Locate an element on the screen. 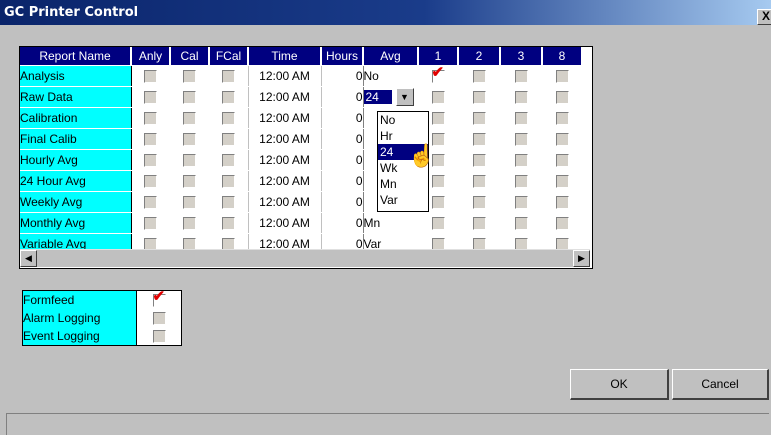  window-title: GC Printer Control is located at coordinates (71, 12).